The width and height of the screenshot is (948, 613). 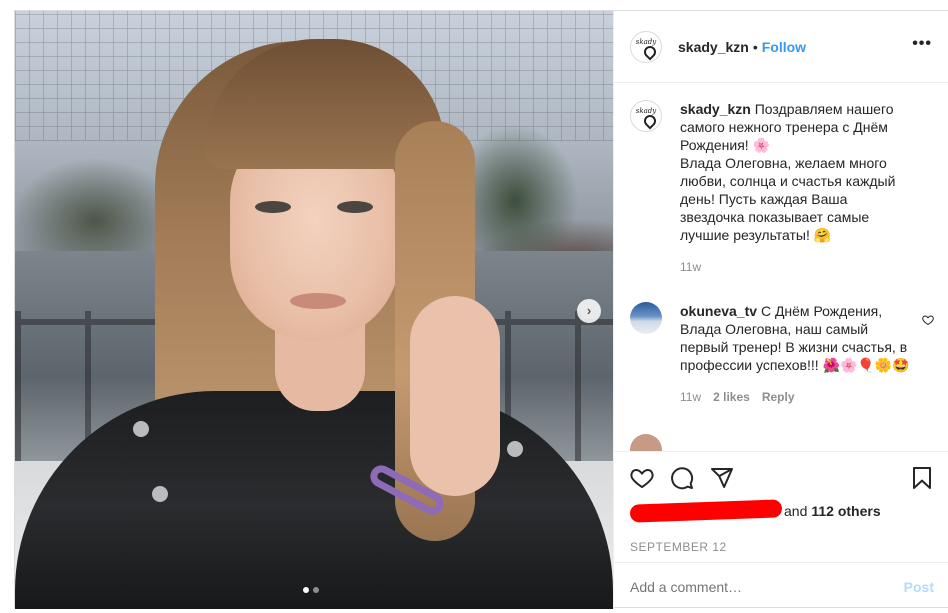 I want to click on likes-and: and, so click(x=796, y=511).